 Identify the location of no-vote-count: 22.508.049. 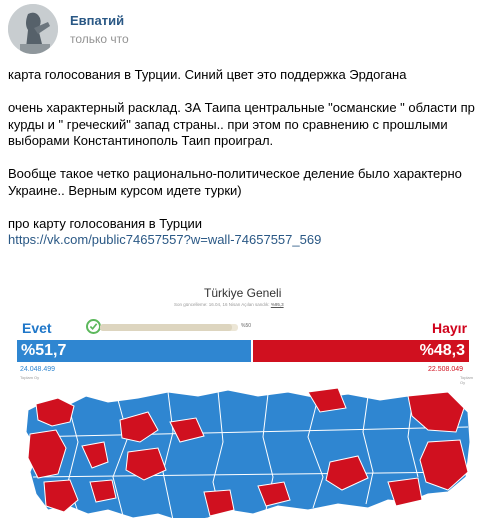
(446, 369).